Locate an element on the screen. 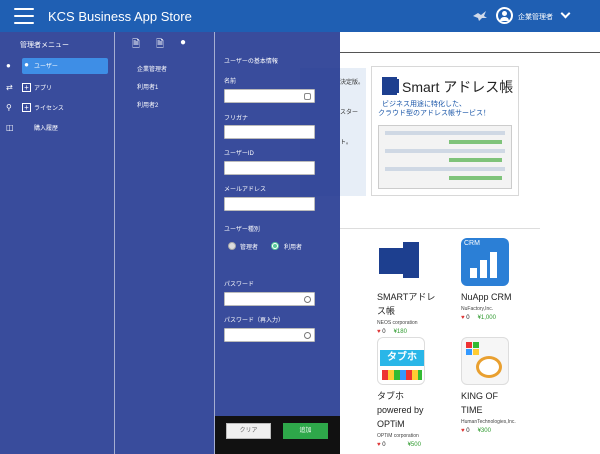 The image size is (600, 454). kana-label: フリガナ is located at coordinates (236, 119).